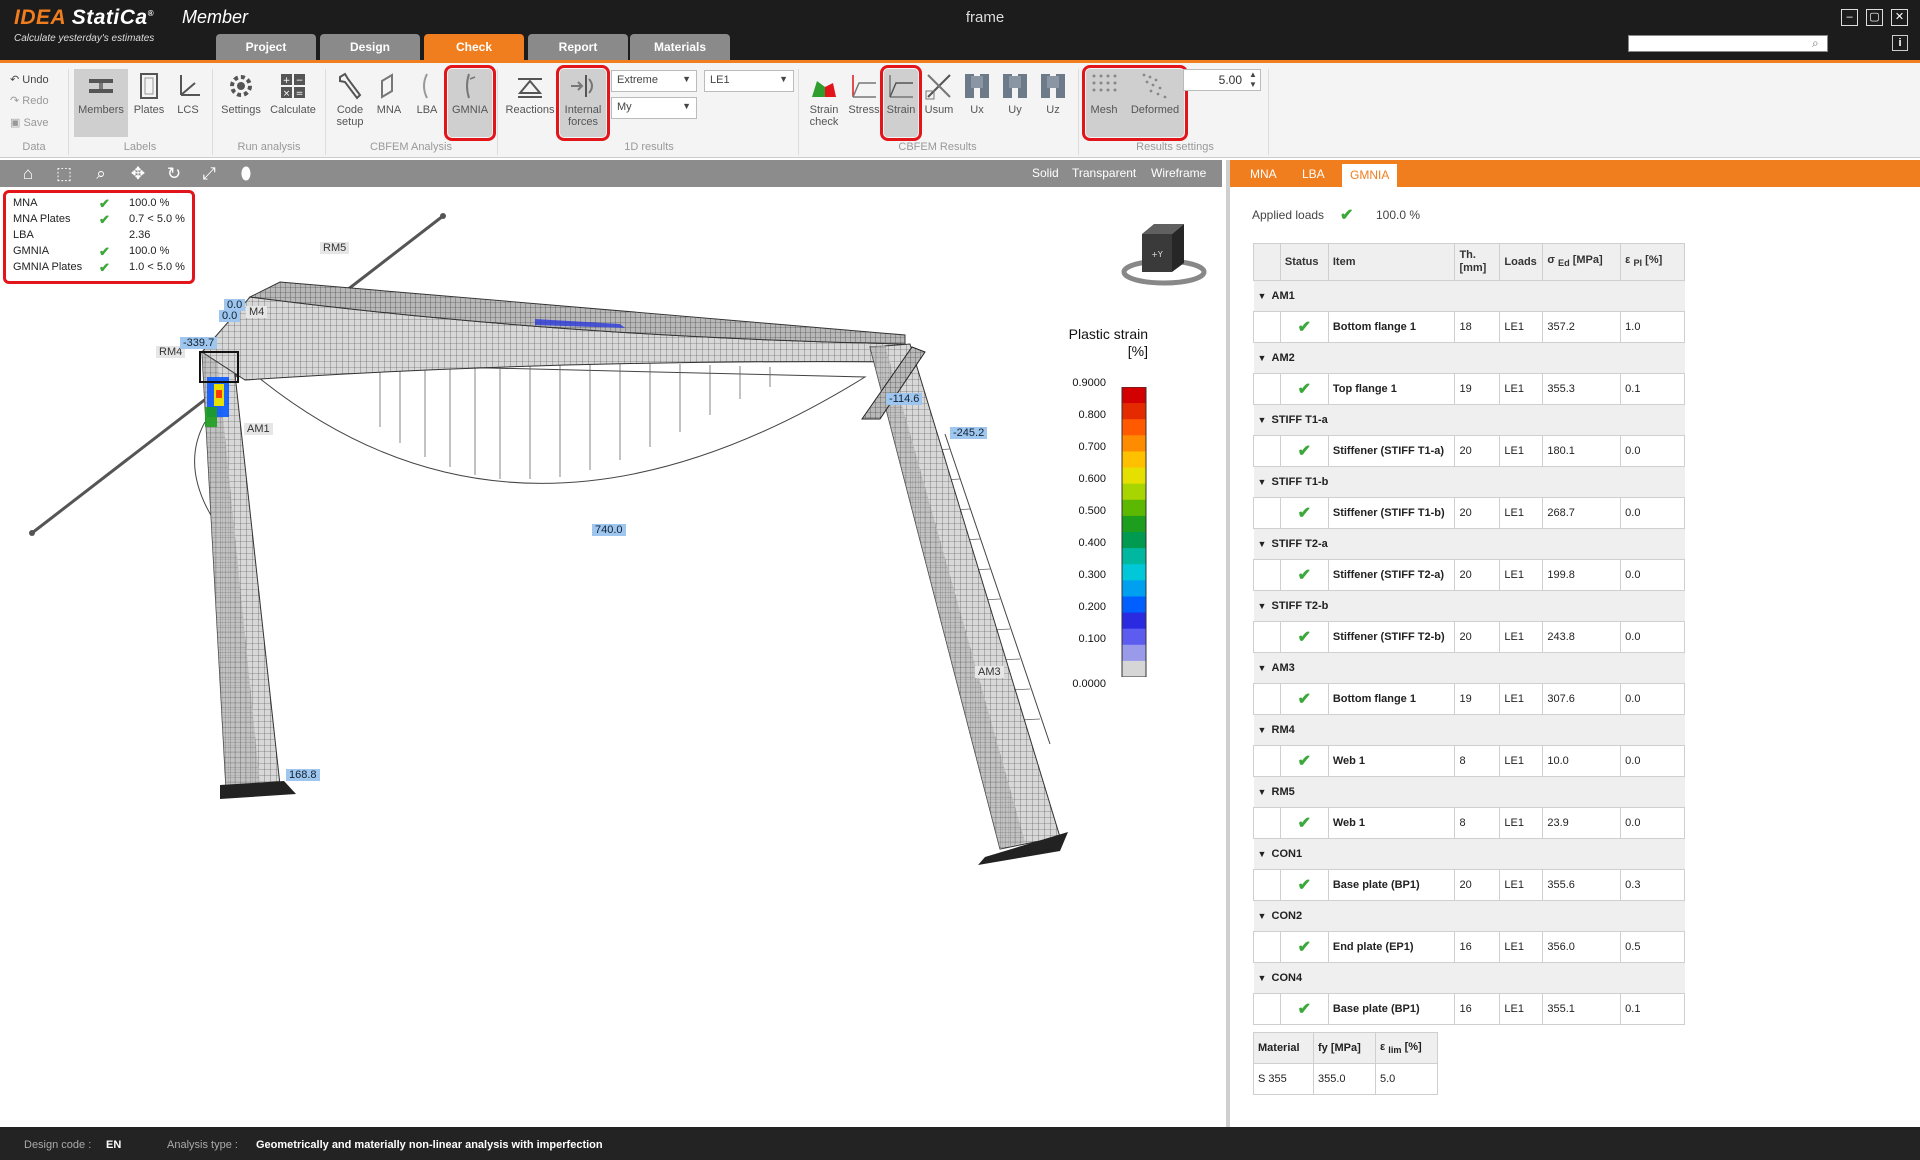 The image size is (1920, 1160). What do you see at coordinates (1469, 606) in the screenshot?
I see `group-row: ▼ STIFF T2-b` at bounding box center [1469, 606].